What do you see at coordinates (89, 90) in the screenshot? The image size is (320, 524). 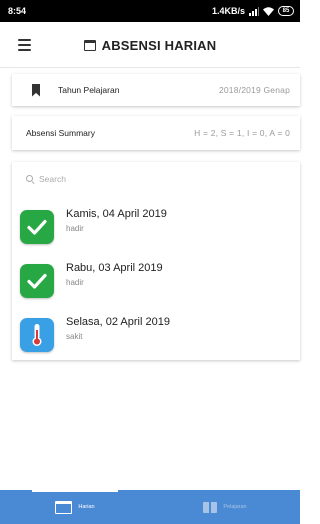 I see `academic-year-label: Tahun Pelajaran` at bounding box center [89, 90].